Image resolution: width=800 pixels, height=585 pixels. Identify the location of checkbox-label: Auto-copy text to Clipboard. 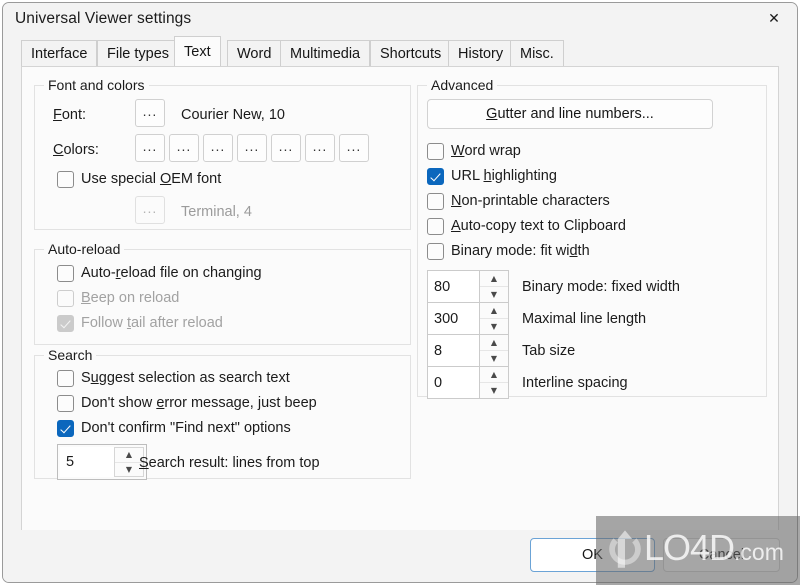
(538, 226).